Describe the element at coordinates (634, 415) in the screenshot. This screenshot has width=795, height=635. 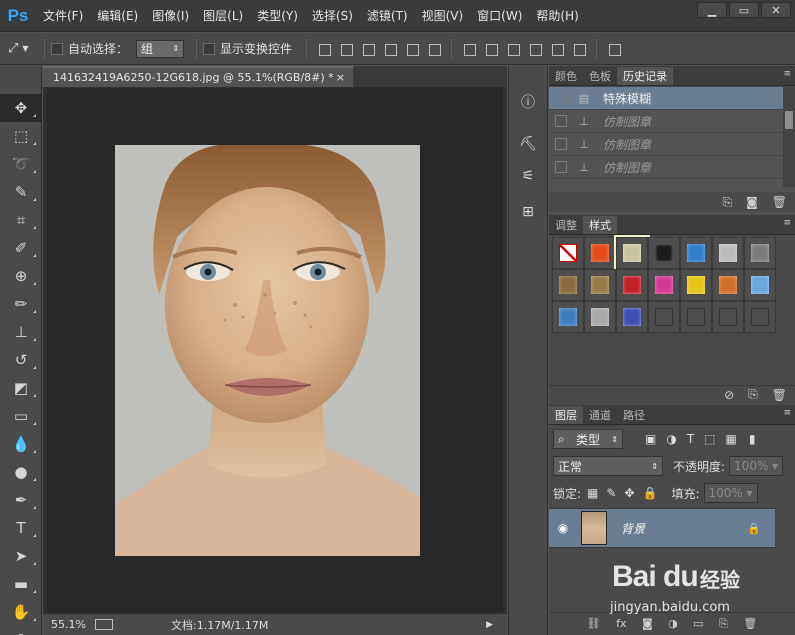
I see `tab-paths: 路径` at that location.